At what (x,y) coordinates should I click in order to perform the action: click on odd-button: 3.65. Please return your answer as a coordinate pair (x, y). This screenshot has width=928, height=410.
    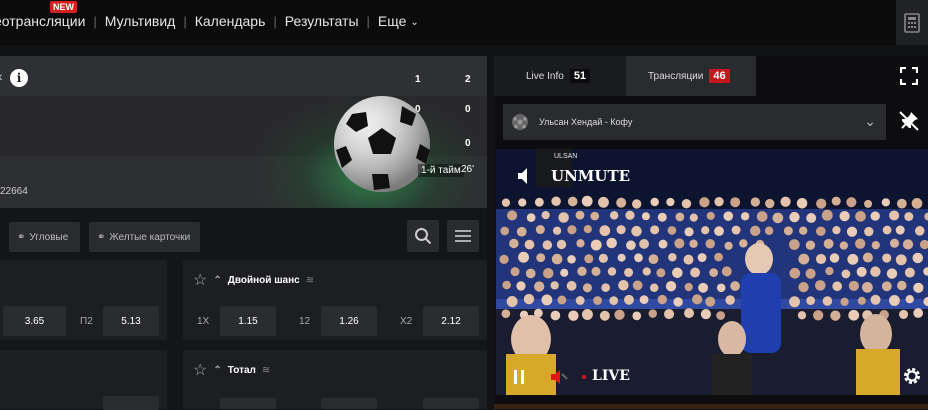
    Looking at the image, I should click on (34, 321).